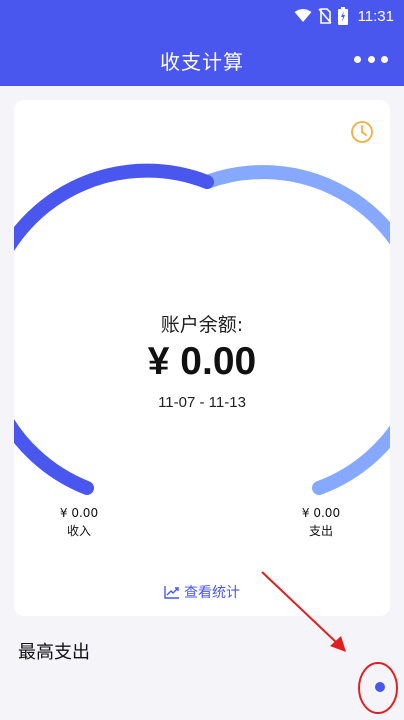 This screenshot has height=720, width=404. What do you see at coordinates (303, 15) in the screenshot?
I see `wifi-icon` at bounding box center [303, 15].